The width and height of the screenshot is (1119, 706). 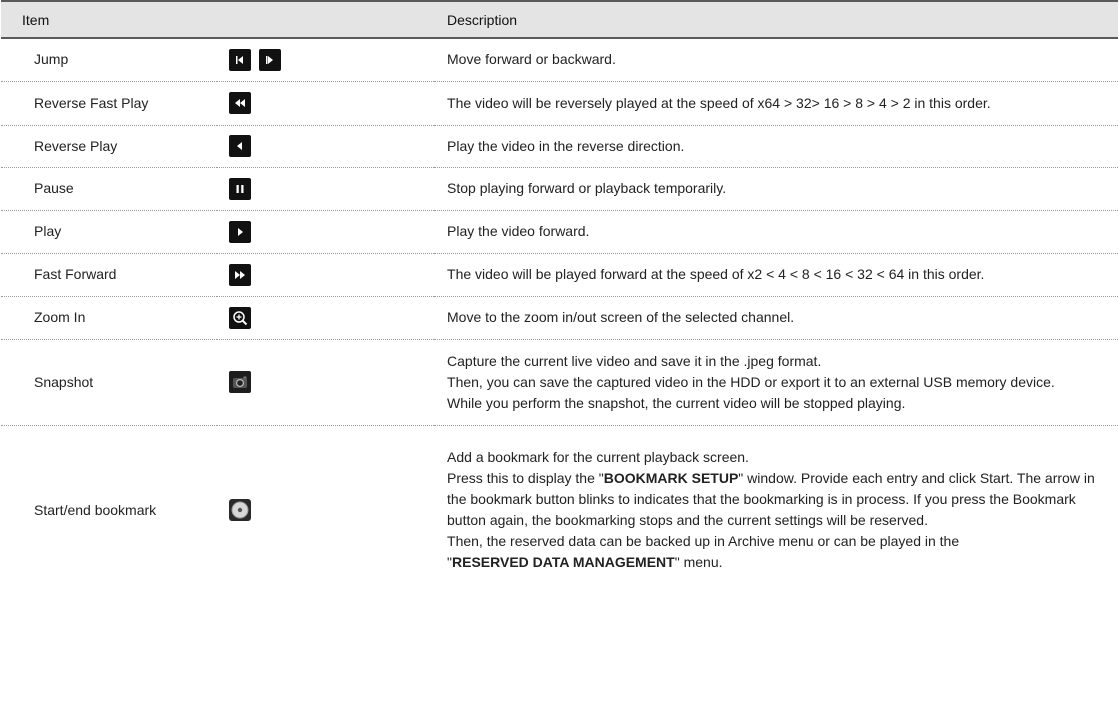 What do you see at coordinates (240, 146) in the screenshot?
I see `reverse-play-icon` at bounding box center [240, 146].